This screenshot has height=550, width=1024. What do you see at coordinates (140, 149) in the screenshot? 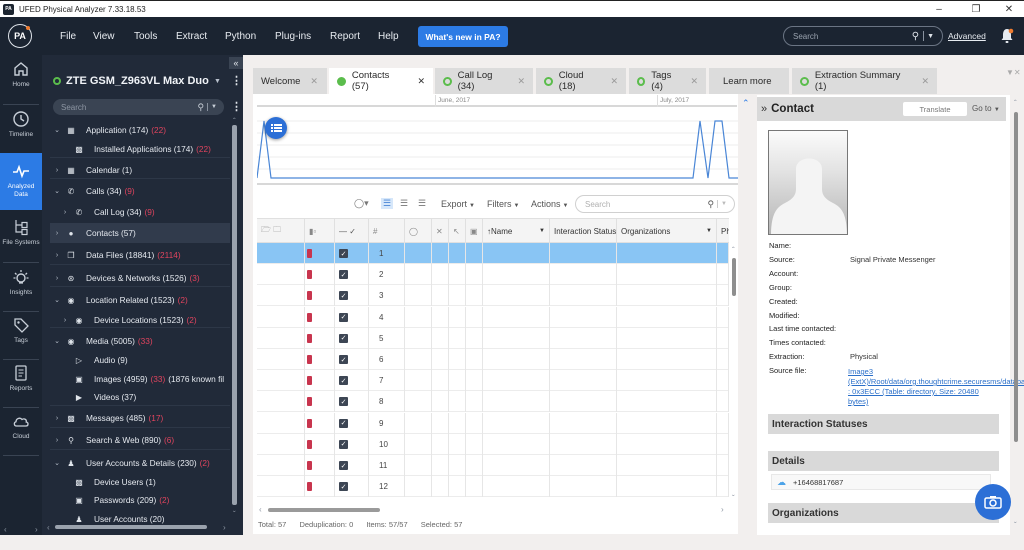
I see `tree-item: ▩ Installed Applications (174) (22)` at bounding box center [140, 149].